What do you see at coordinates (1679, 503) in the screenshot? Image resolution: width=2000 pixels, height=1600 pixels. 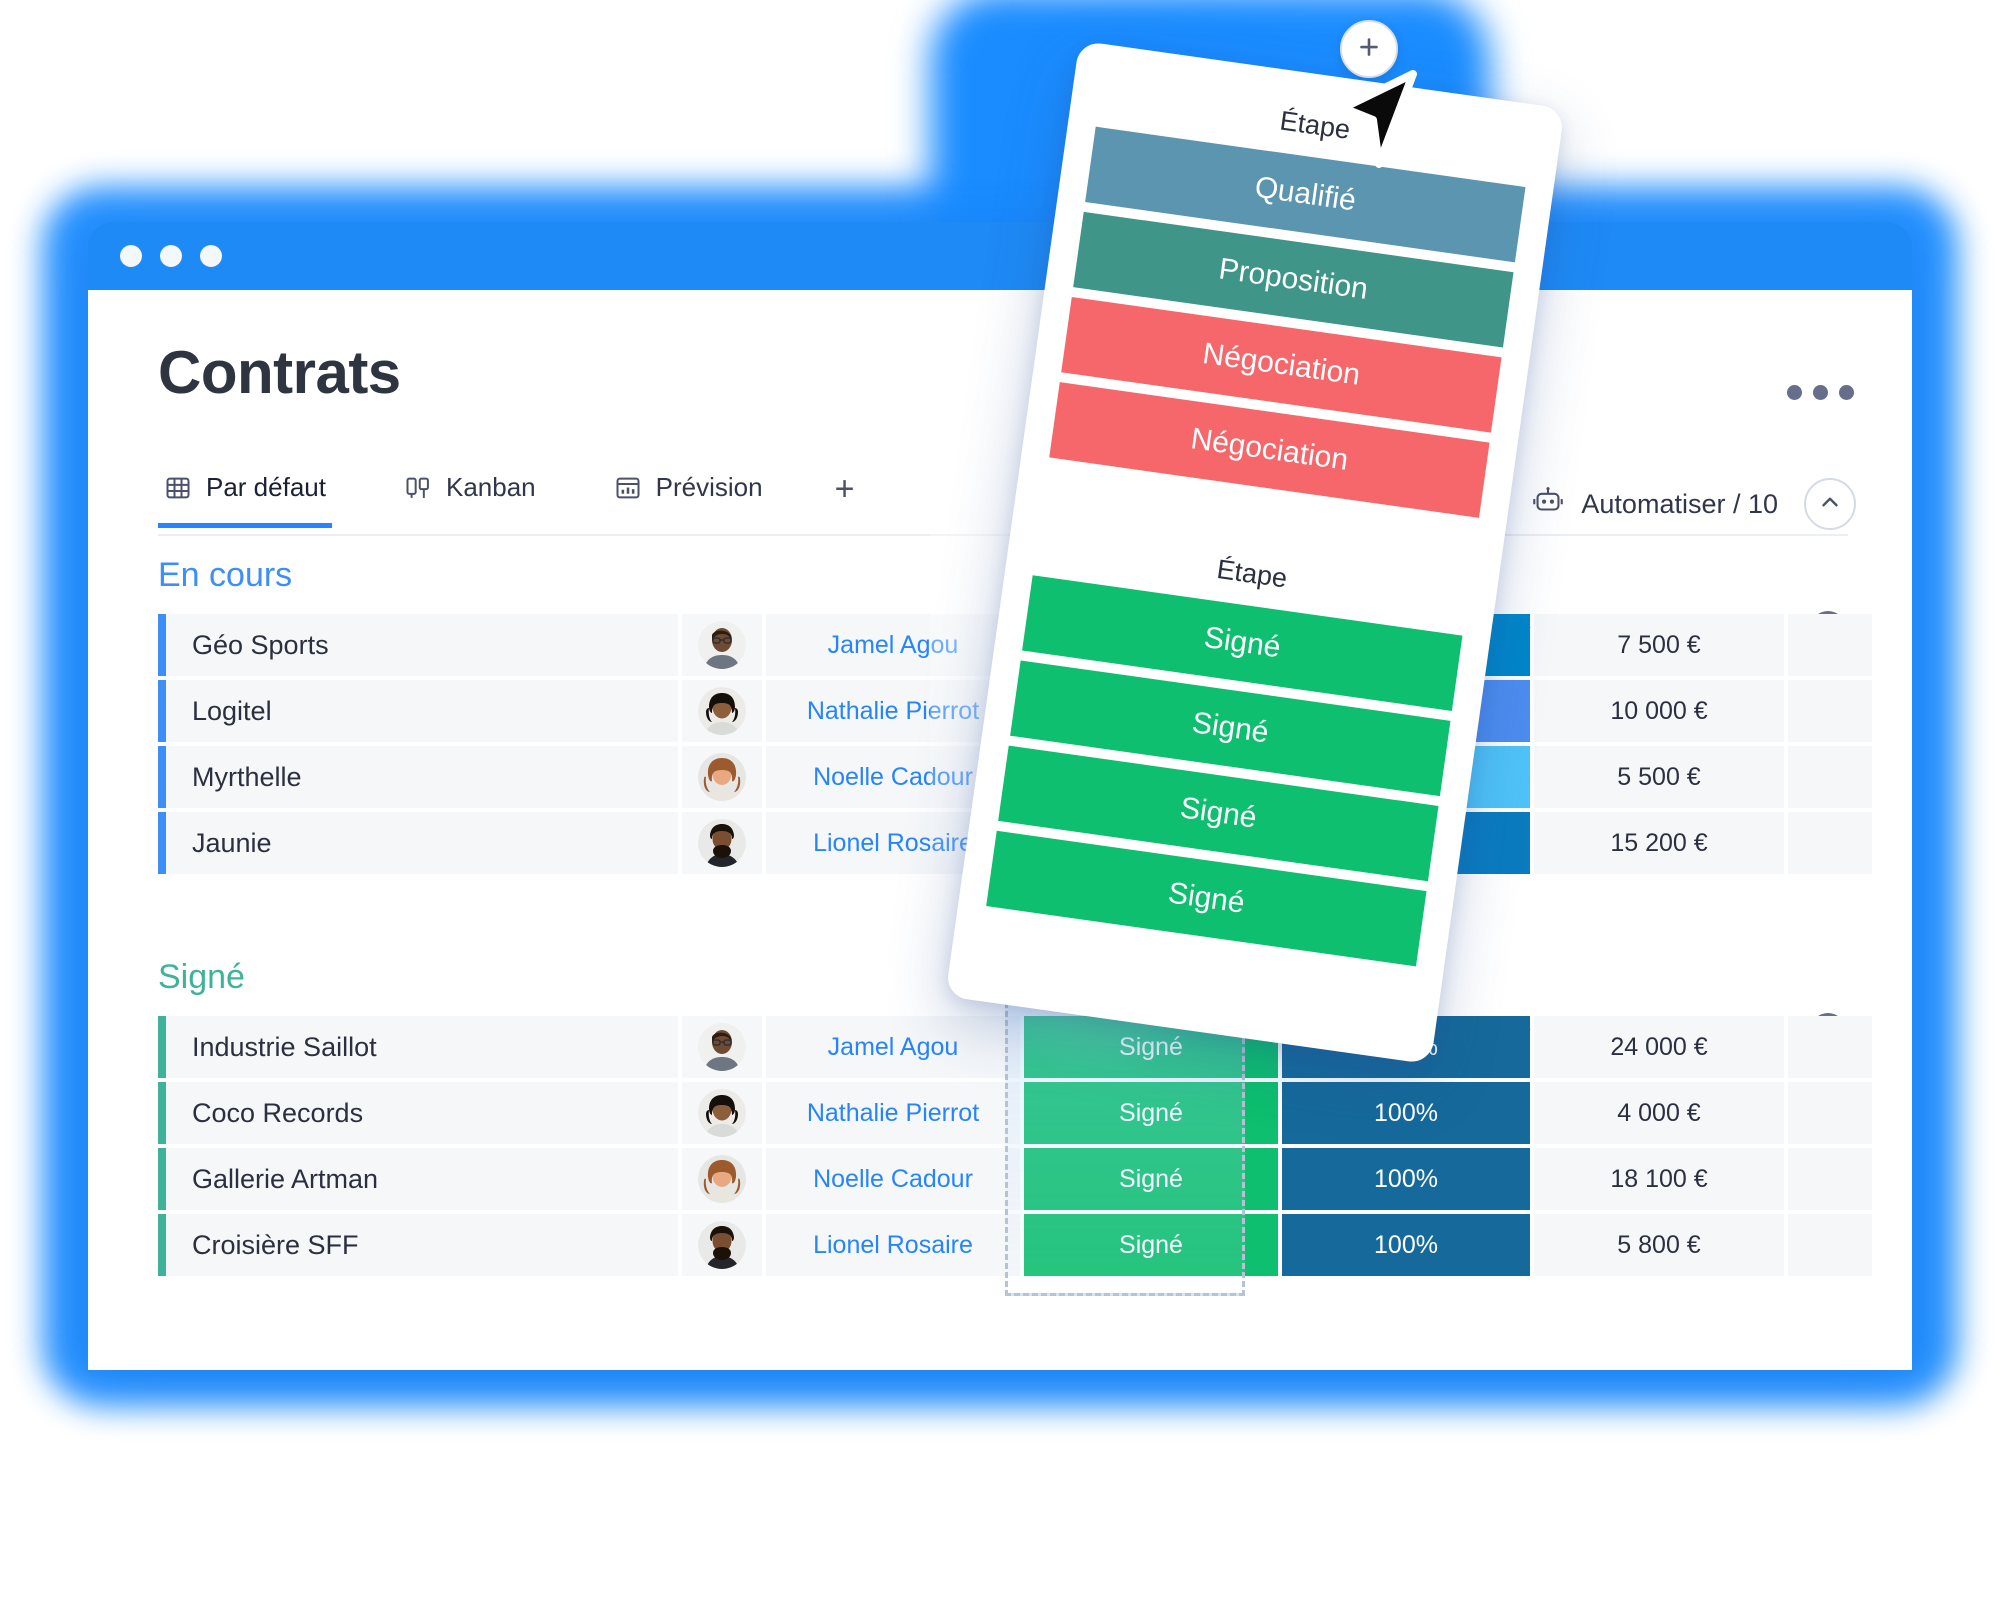 I see `automate-label: Automatiser / 10` at bounding box center [1679, 503].